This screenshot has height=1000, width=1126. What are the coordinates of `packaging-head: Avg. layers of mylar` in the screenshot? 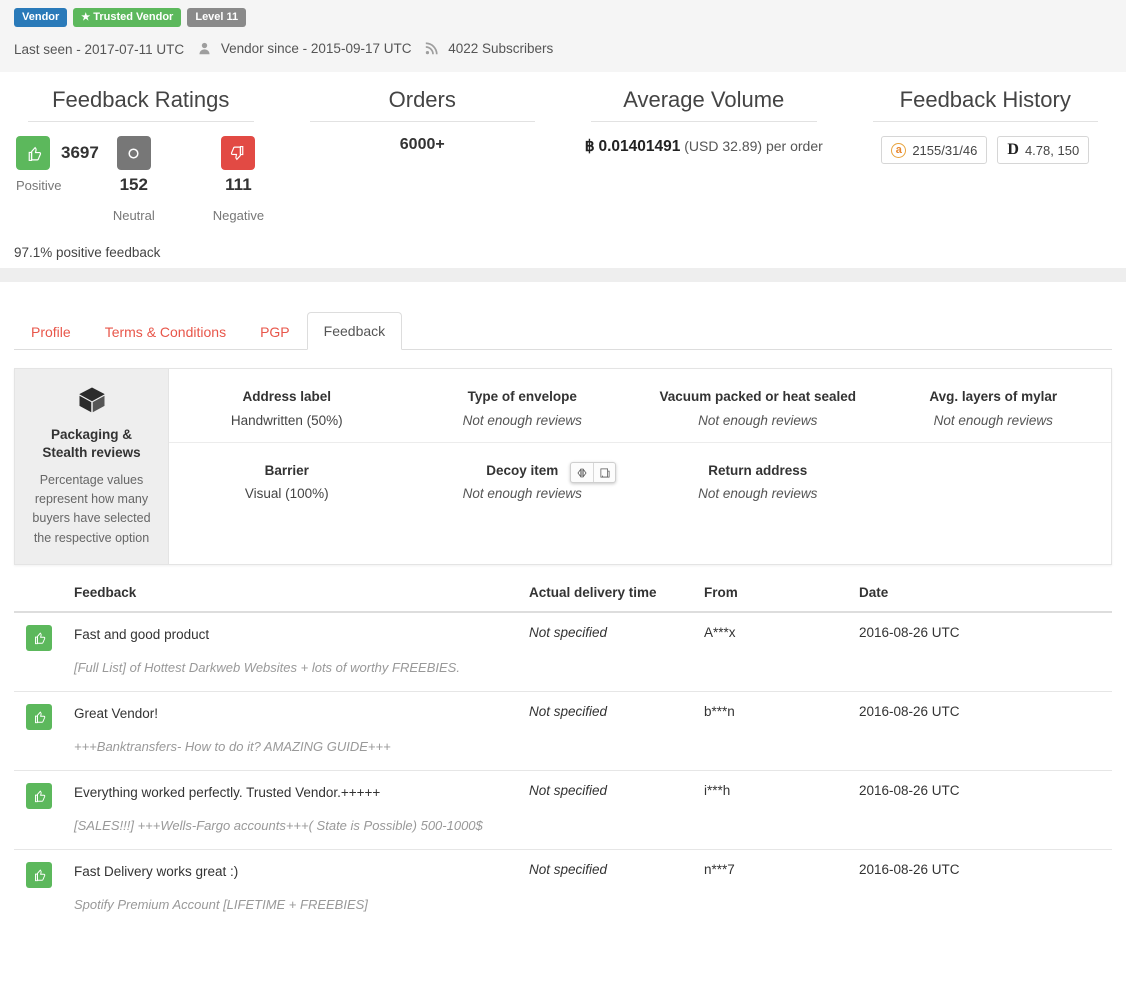 It's located at (993, 397).